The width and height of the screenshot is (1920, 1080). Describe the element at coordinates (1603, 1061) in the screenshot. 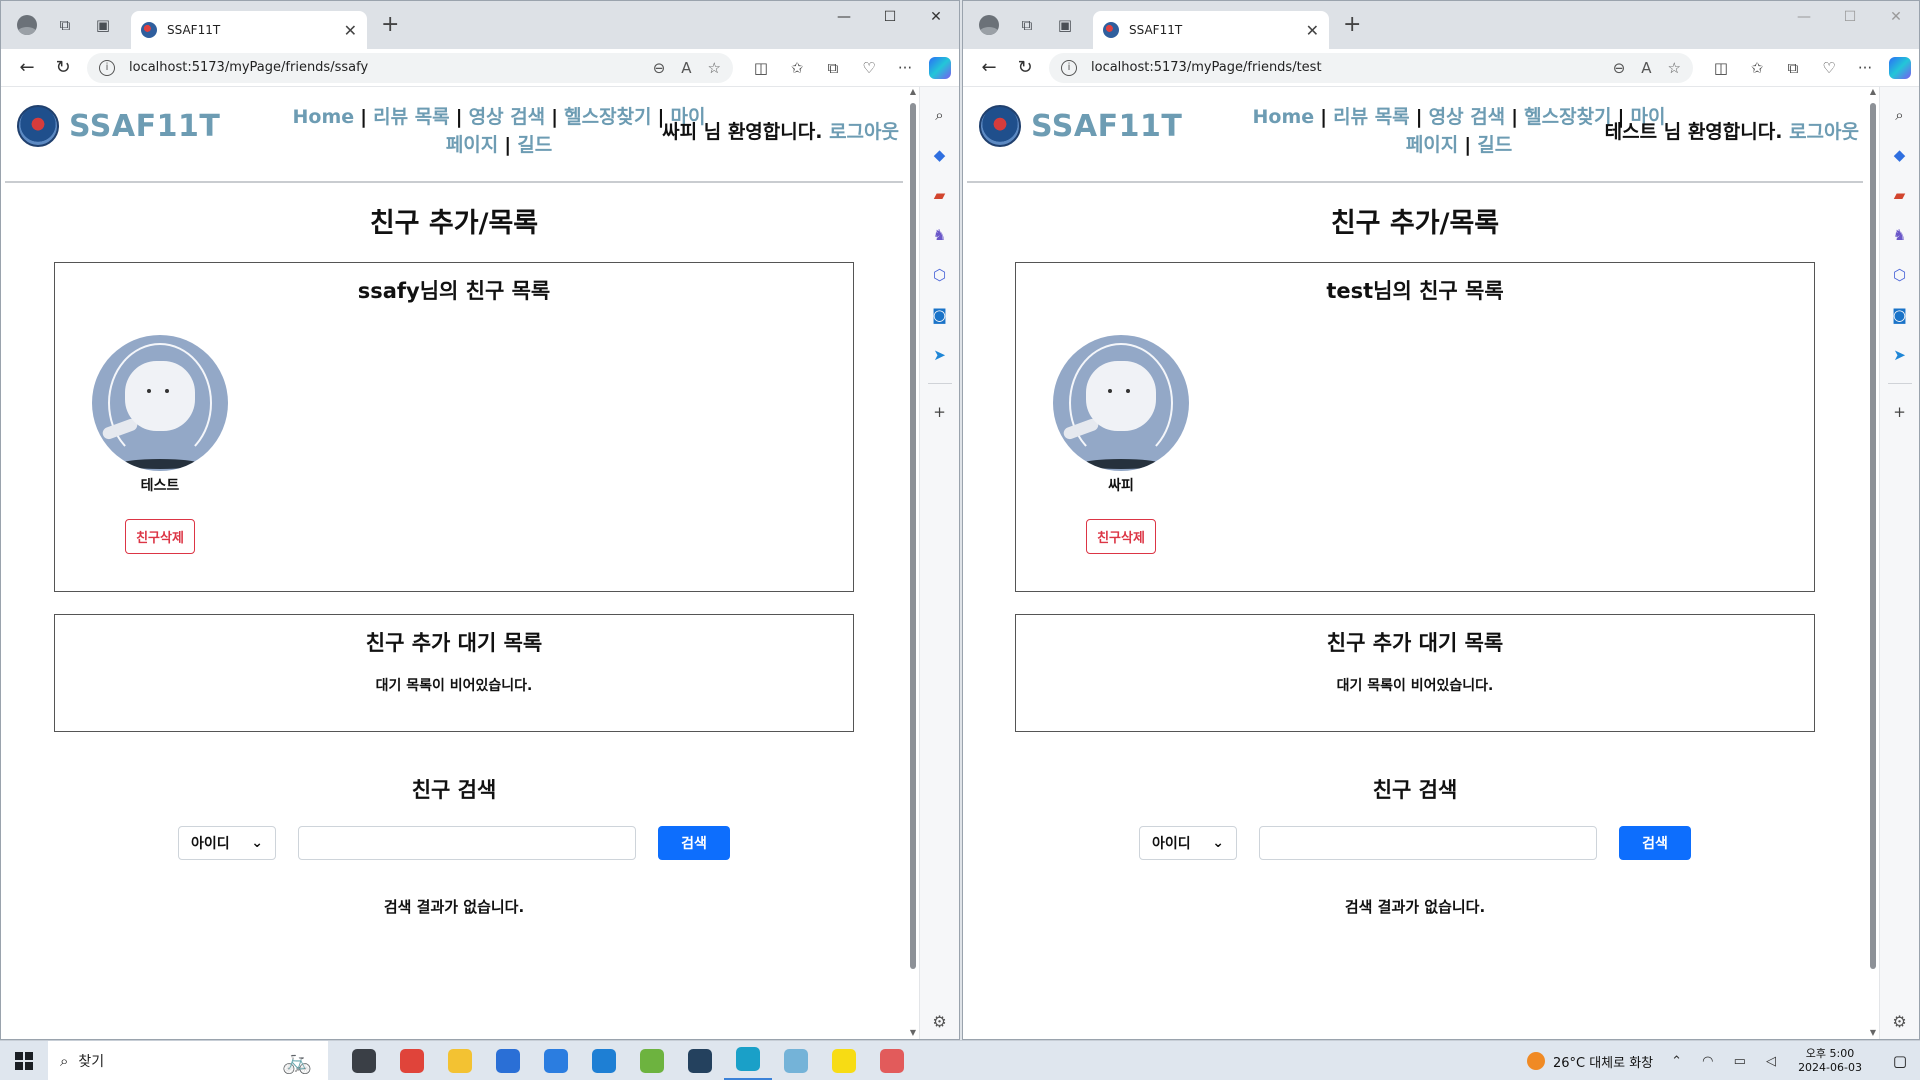

I see `weather-text: 26°C 대체로 화창` at that location.